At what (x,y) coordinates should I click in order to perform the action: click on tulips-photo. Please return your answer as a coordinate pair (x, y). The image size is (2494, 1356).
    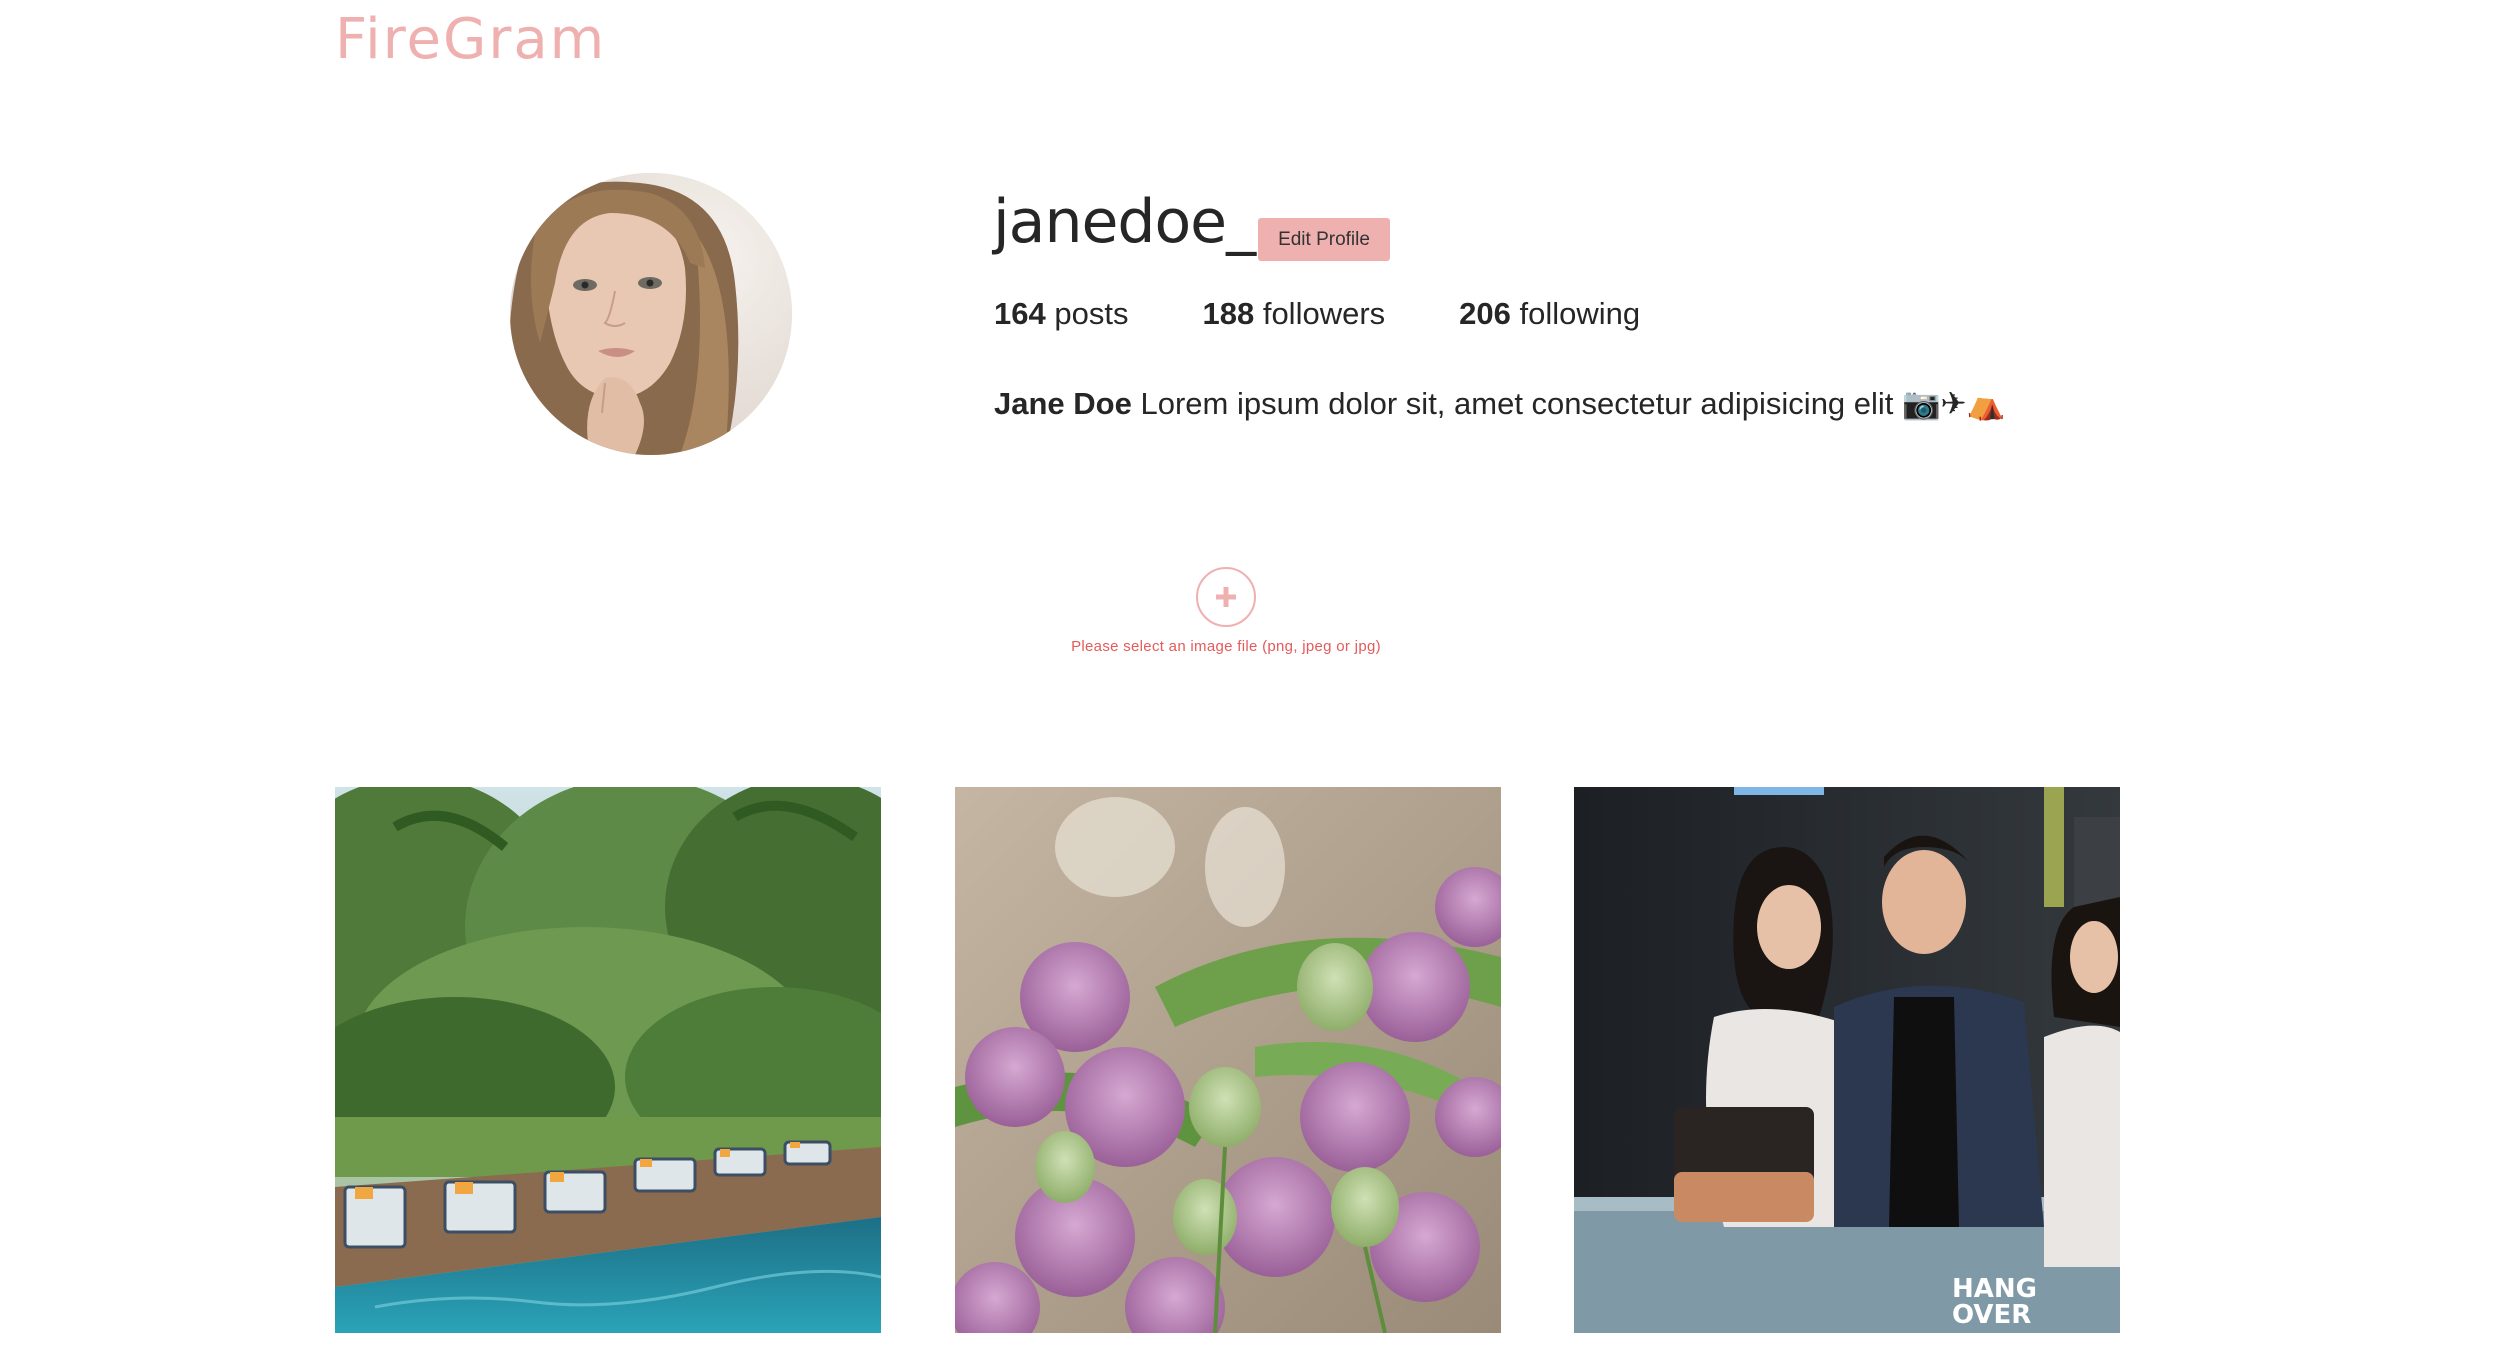
    Looking at the image, I should click on (1228, 1060).